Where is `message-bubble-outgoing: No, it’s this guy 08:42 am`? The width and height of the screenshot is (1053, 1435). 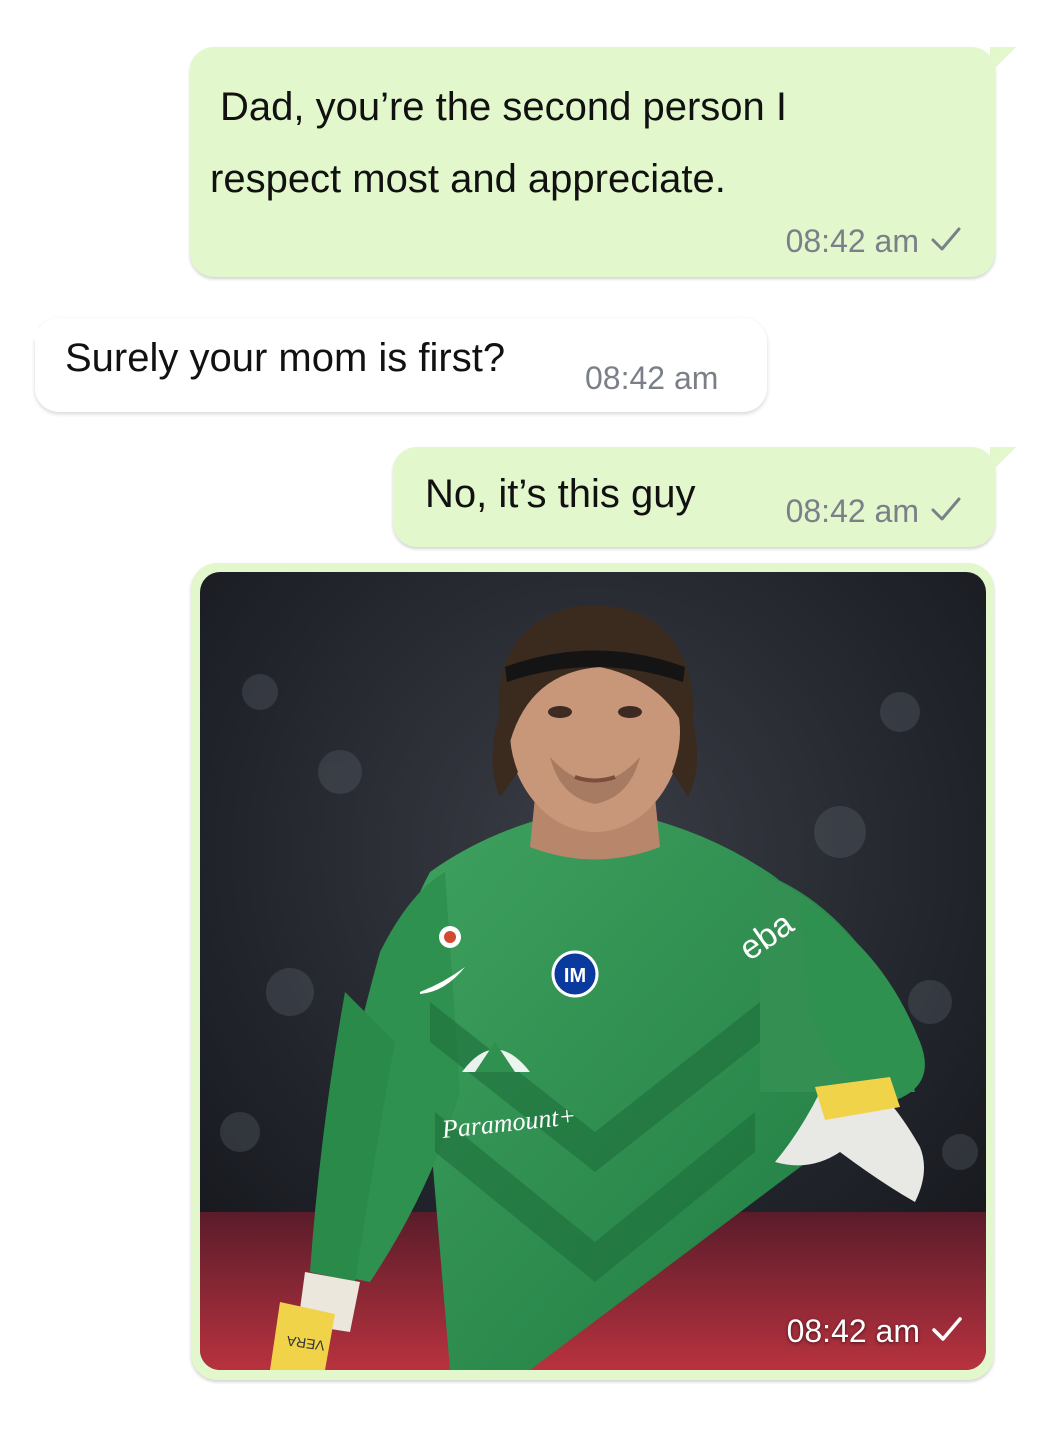
message-bubble-outgoing: No, it’s this guy 08:42 am is located at coordinates (694, 497).